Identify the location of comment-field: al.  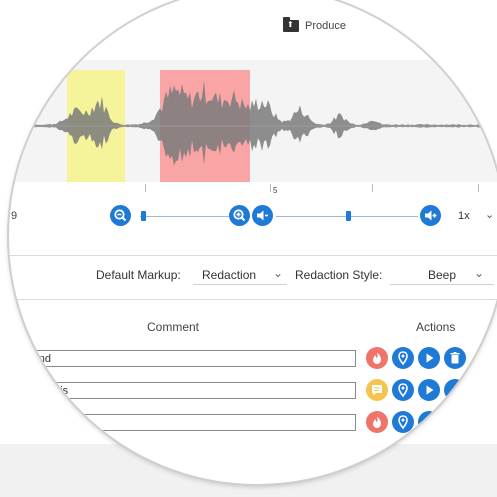
(182, 422).